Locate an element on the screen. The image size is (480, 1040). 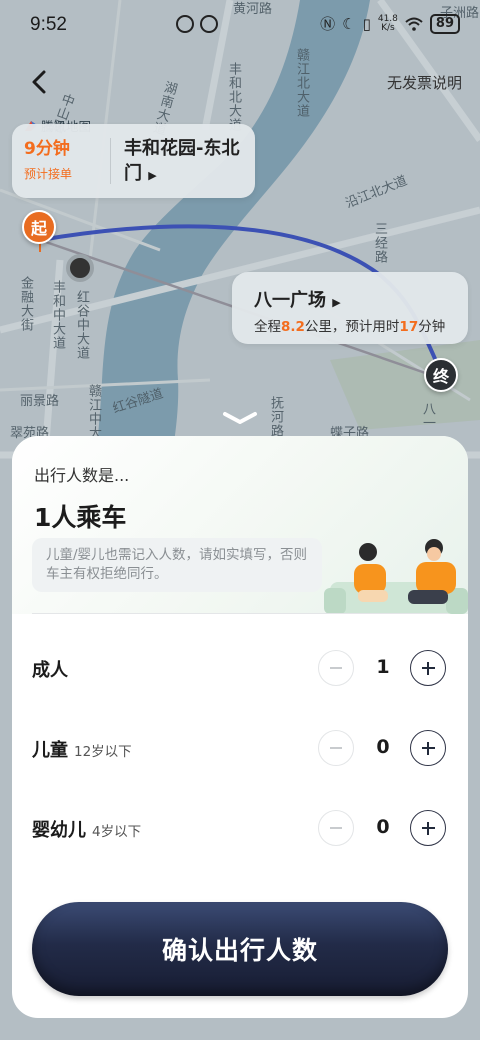
back-button is located at coordinates (39, 82).